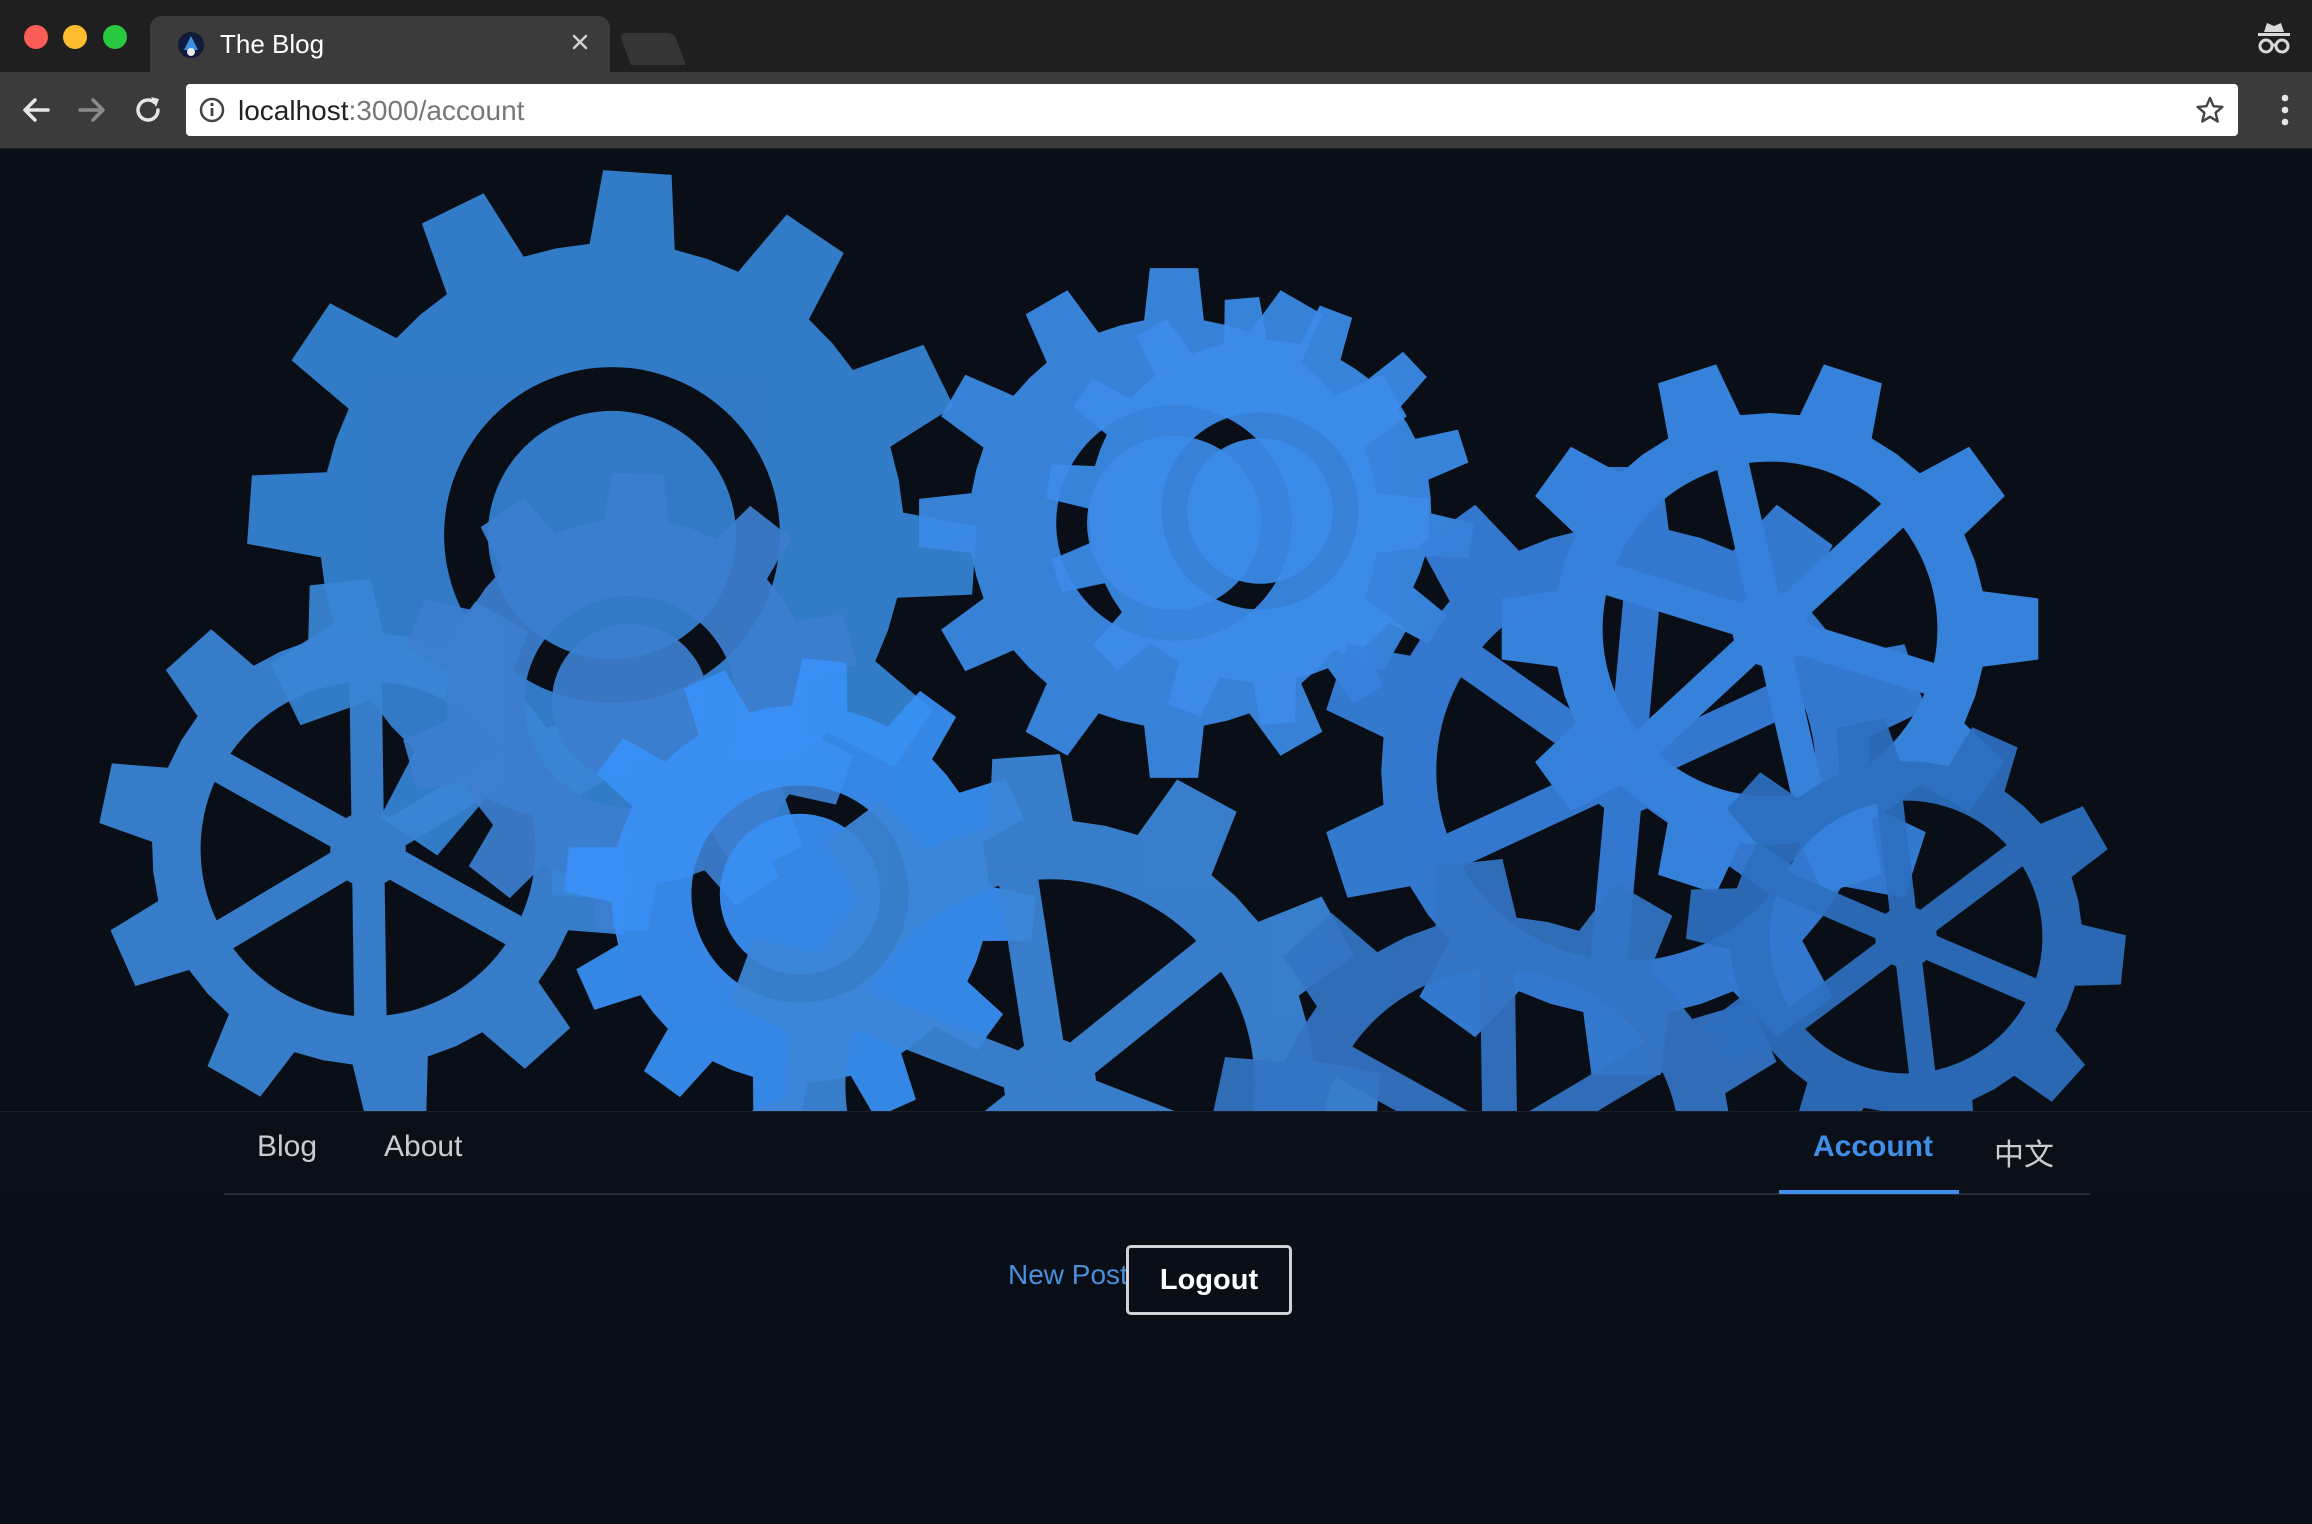 The height and width of the screenshot is (1524, 2312). I want to click on tab-title: The Blog, so click(272, 44).